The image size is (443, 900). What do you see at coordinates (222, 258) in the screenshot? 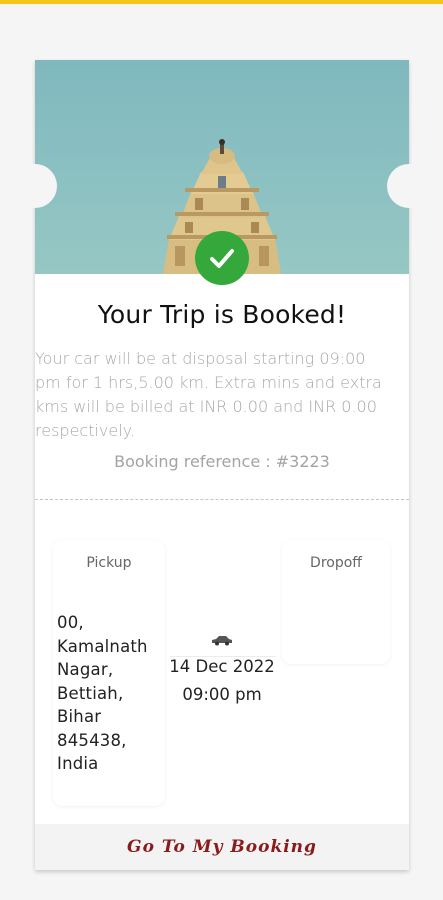
I see `check-icon` at bounding box center [222, 258].